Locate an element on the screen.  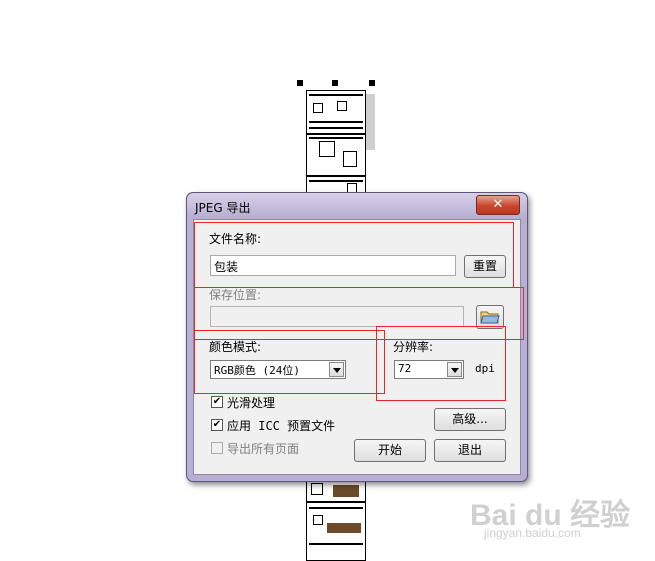
start-button: 开始 is located at coordinates (390, 450).